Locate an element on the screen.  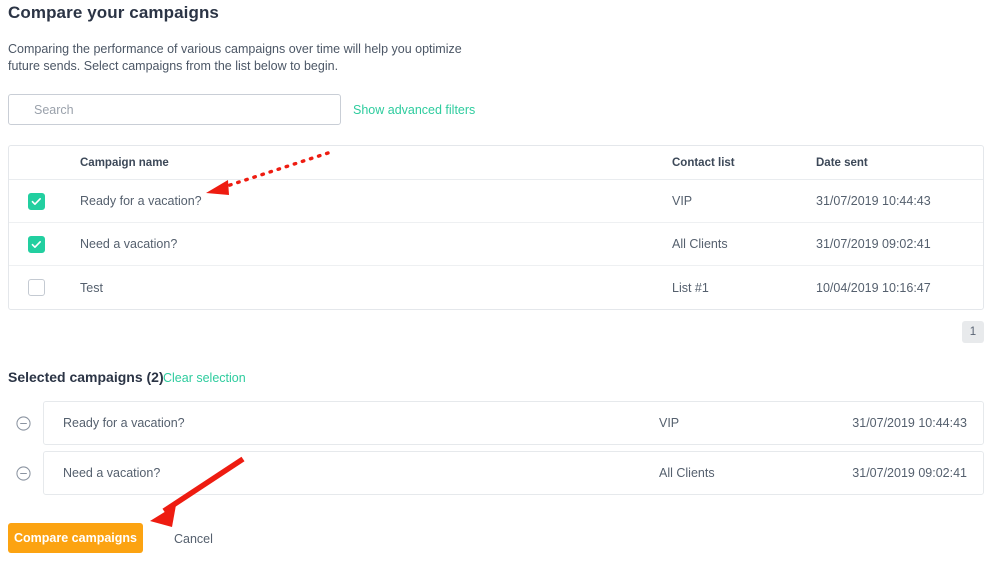
table-cell-contact-list: All Clients is located at coordinates (700, 244).